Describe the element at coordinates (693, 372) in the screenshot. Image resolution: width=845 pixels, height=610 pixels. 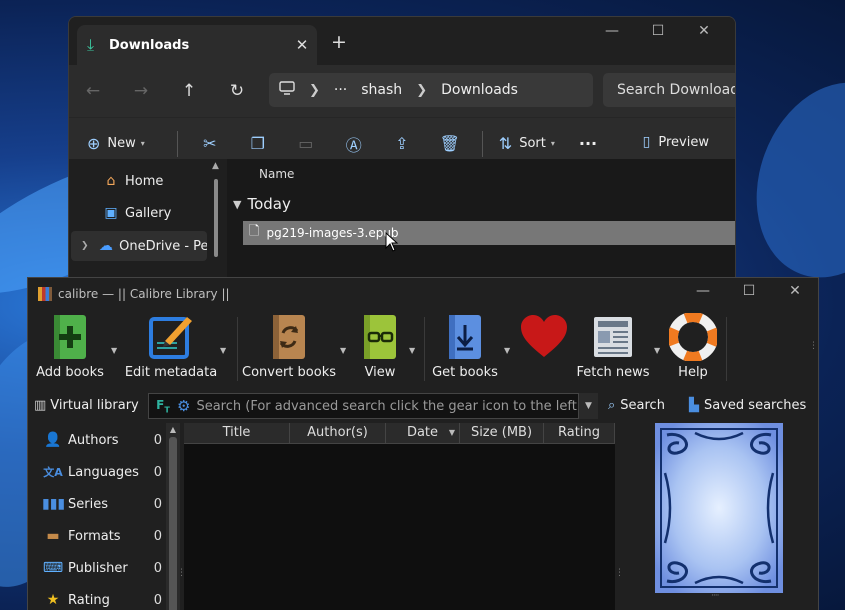
I see `toolbar-label: Help` at that location.